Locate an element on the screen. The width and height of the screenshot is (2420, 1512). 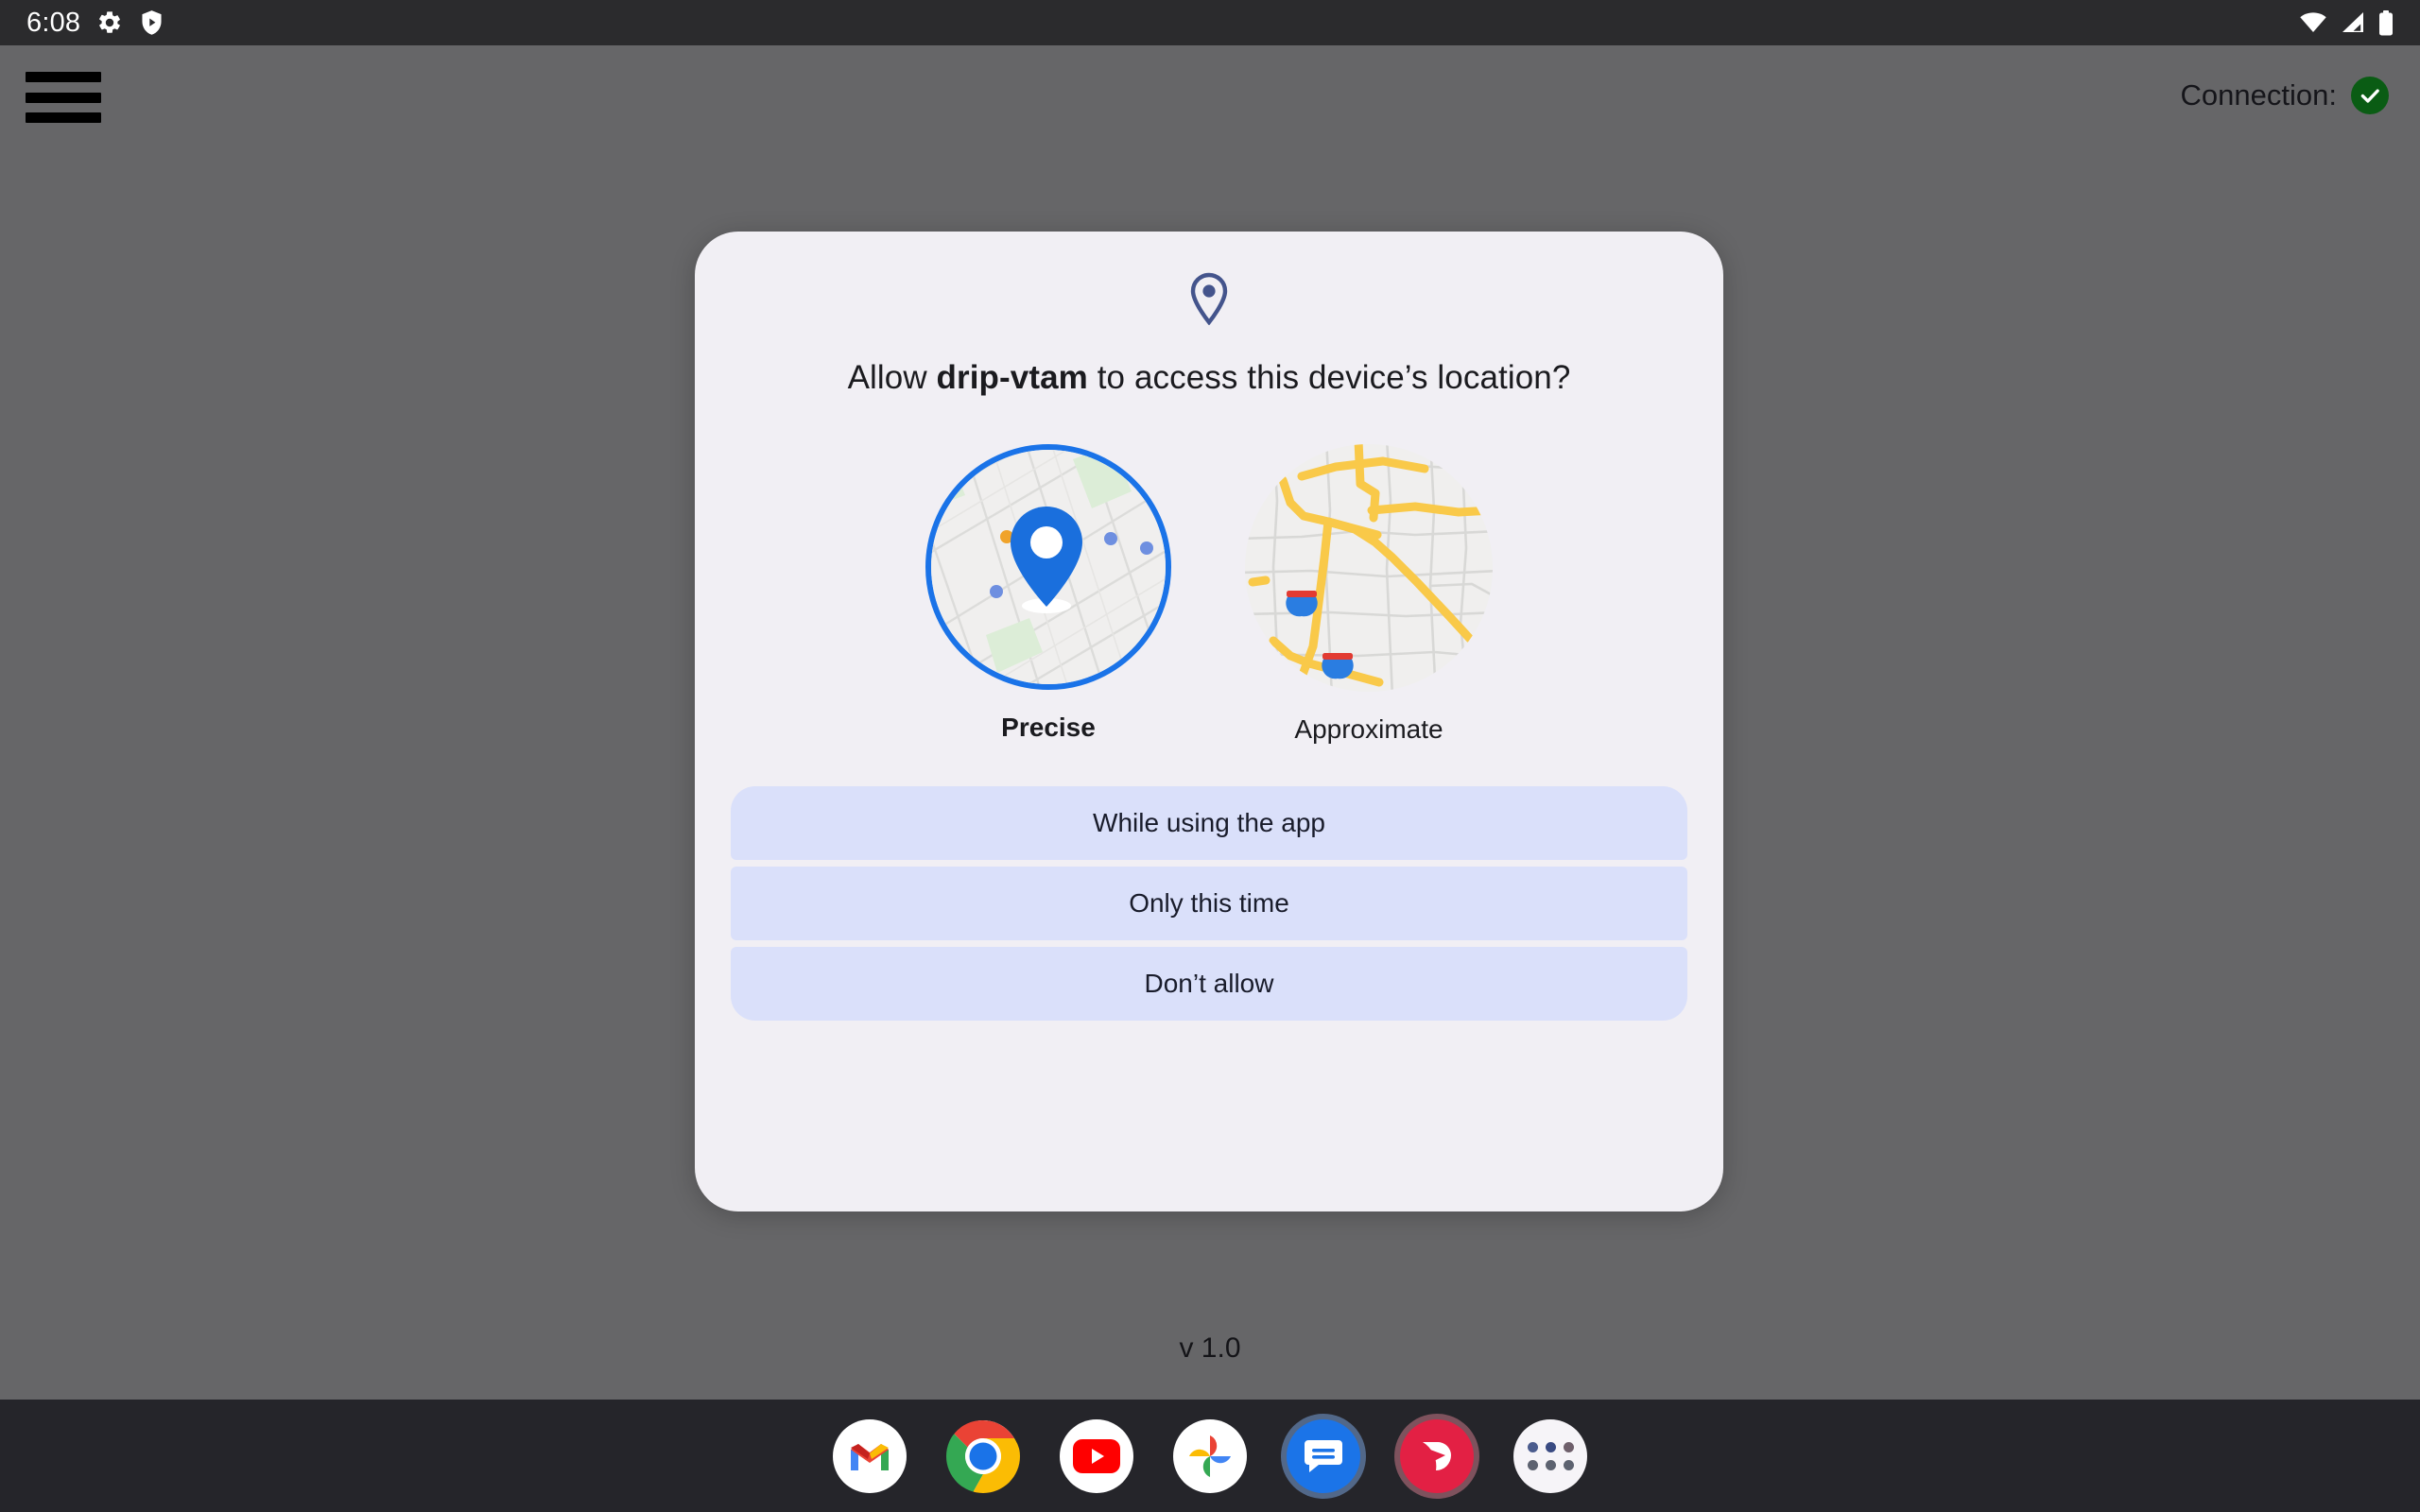
location-accuracy-options: Precise Approximate is located at coordinates (1209, 594).